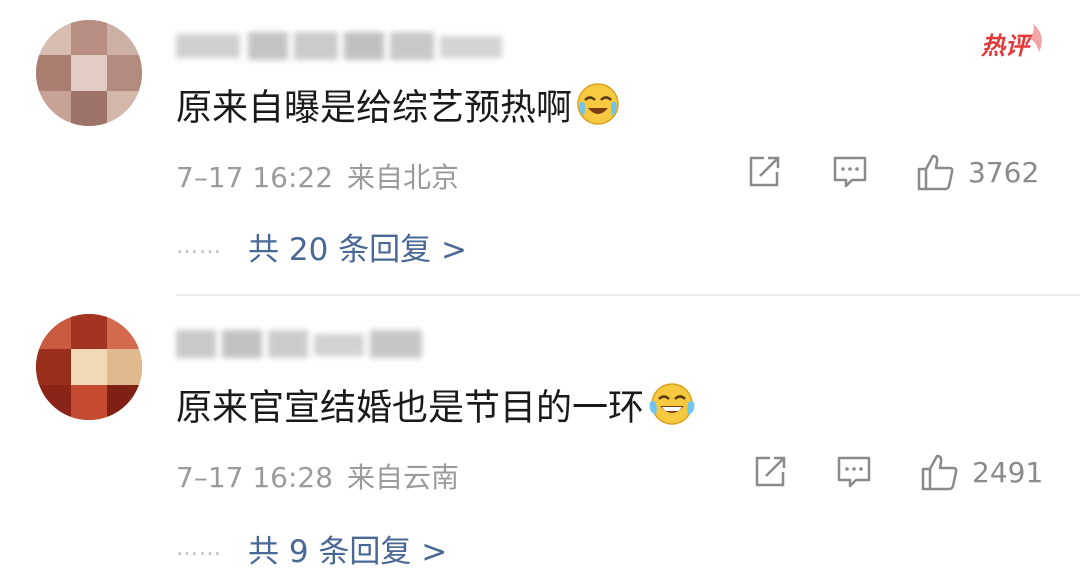 The image size is (1080, 588). Describe the element at coordinates (357, 250) in the screenshot. I see `reply-count-label: 共 20 条回复 >` at that location.